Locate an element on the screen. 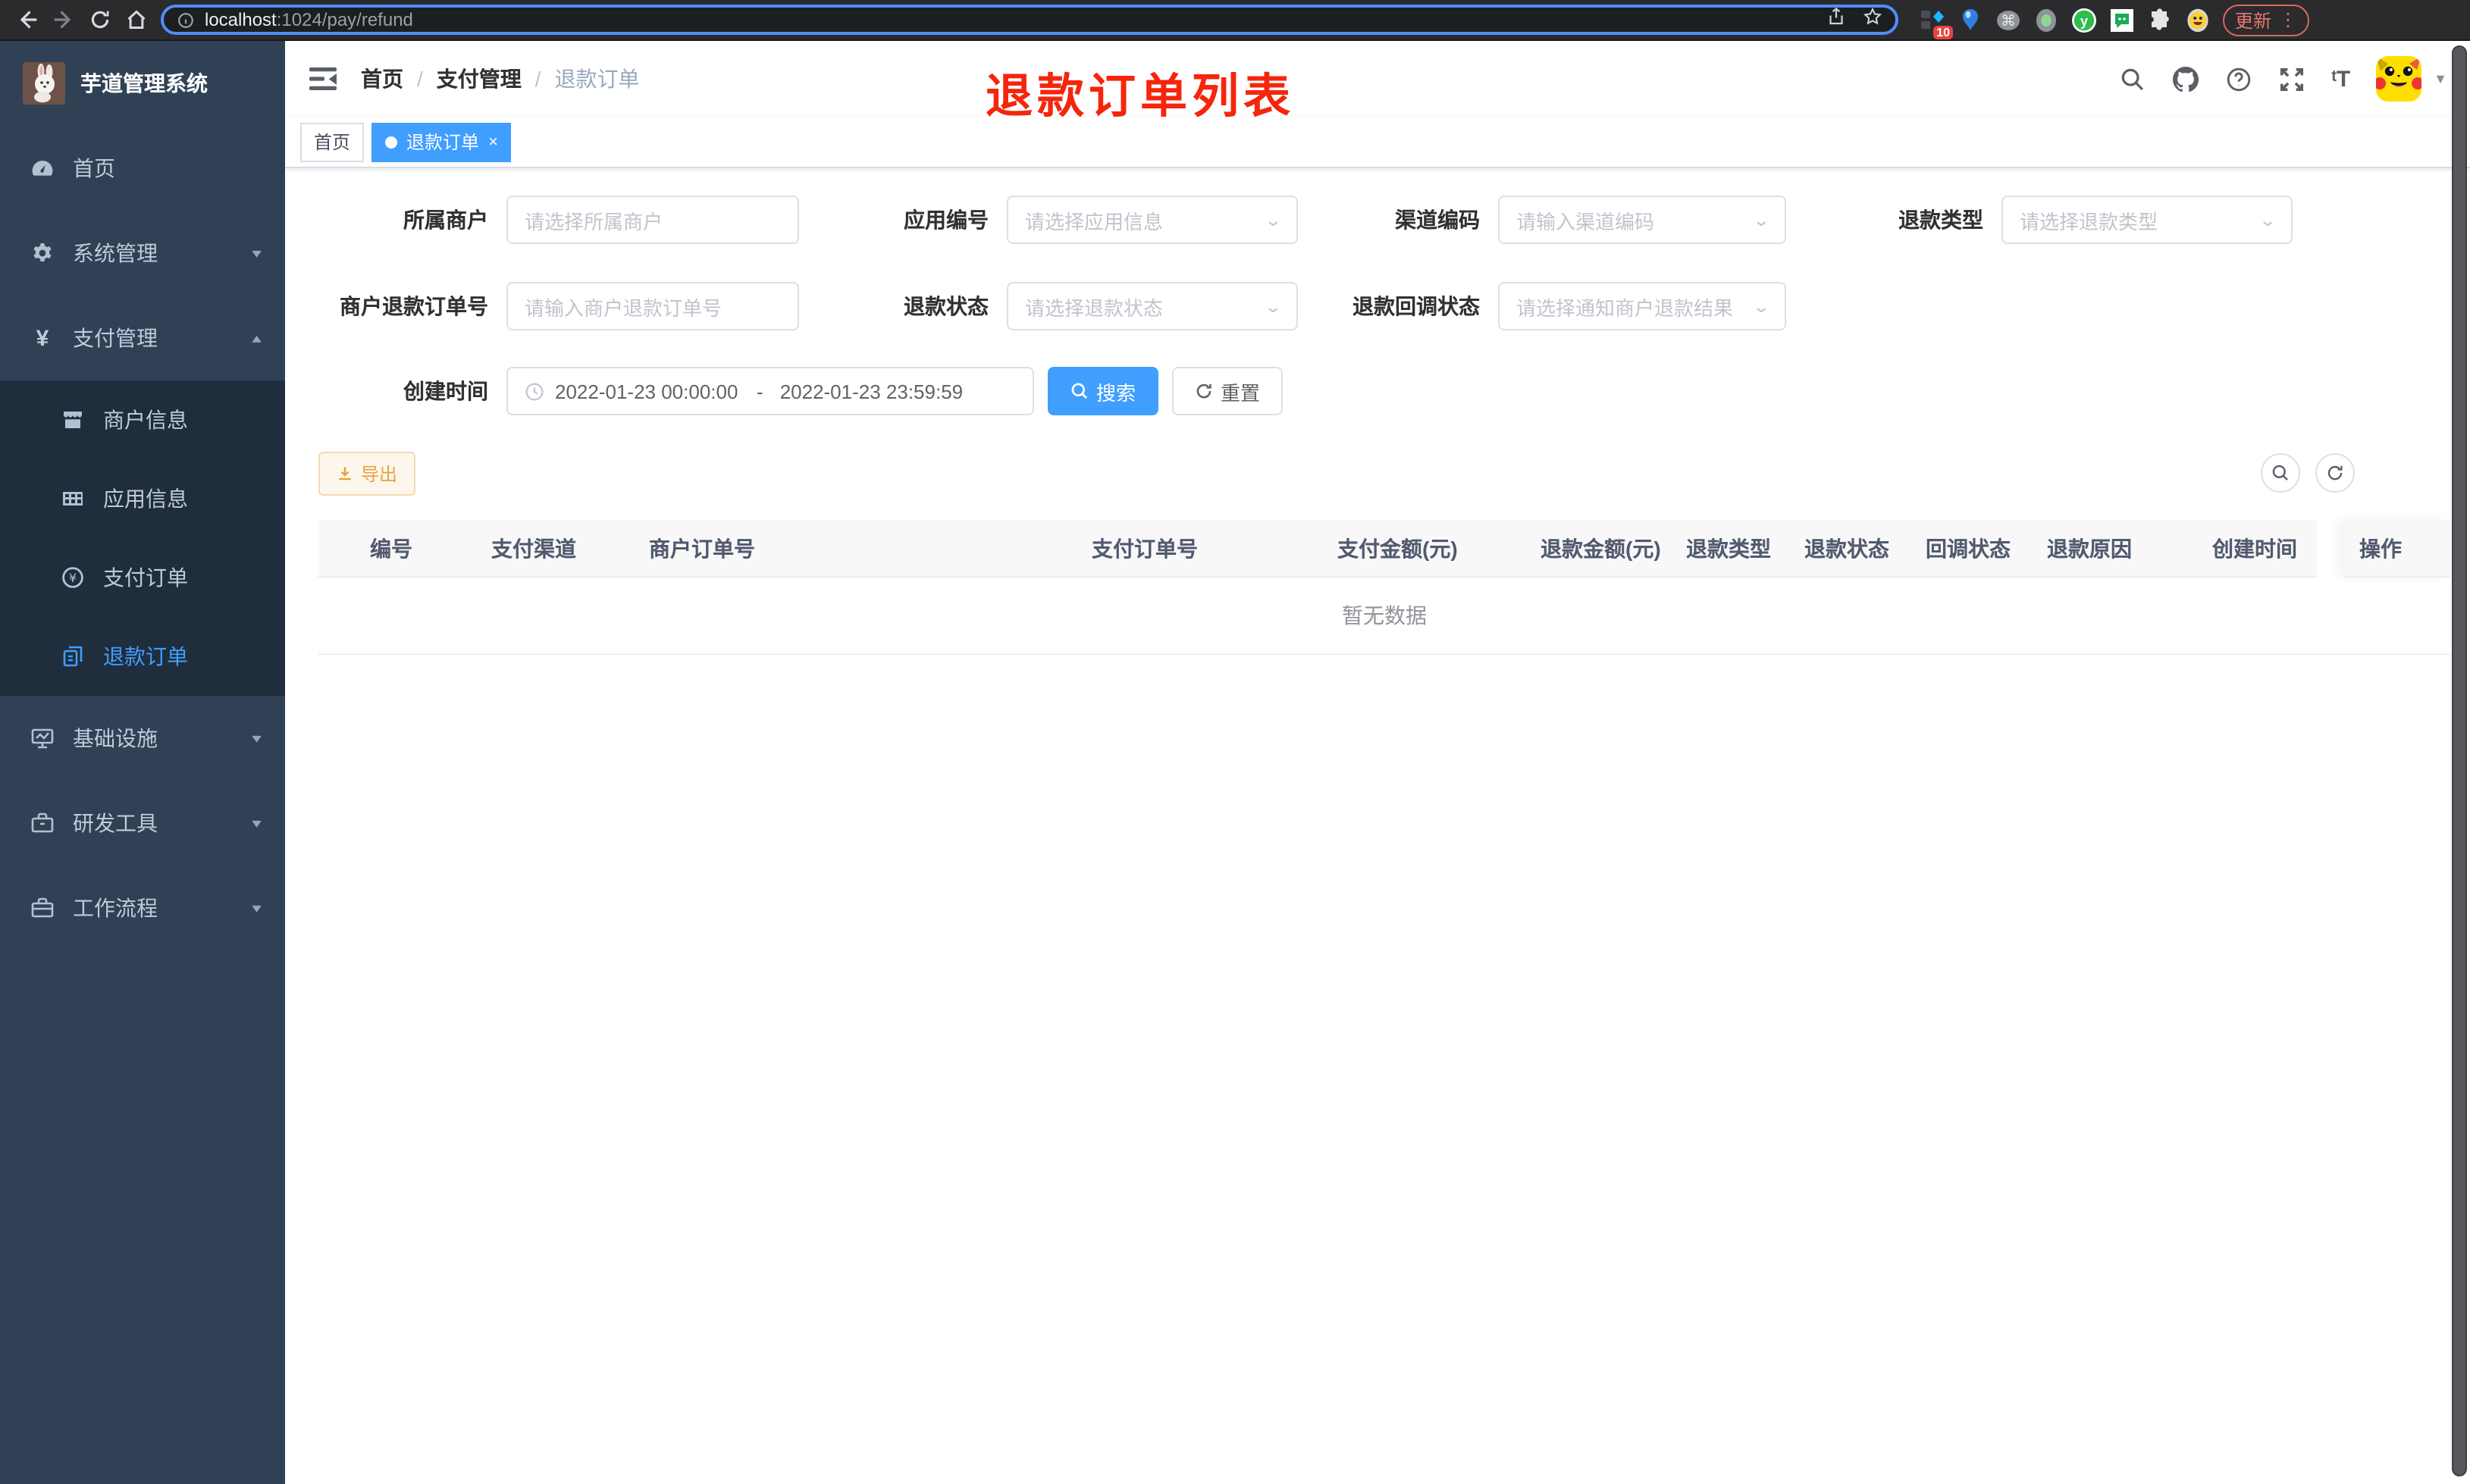 The width and height of the screenshot is (2470, 1484). clock-icon is located at coordinates (534, 391).